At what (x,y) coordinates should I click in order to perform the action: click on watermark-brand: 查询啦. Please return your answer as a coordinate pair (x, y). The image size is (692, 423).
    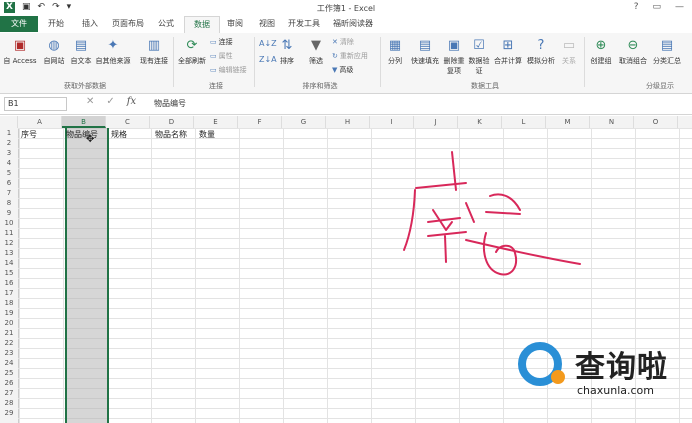
    Looking at the image, I should click on (621, 367).